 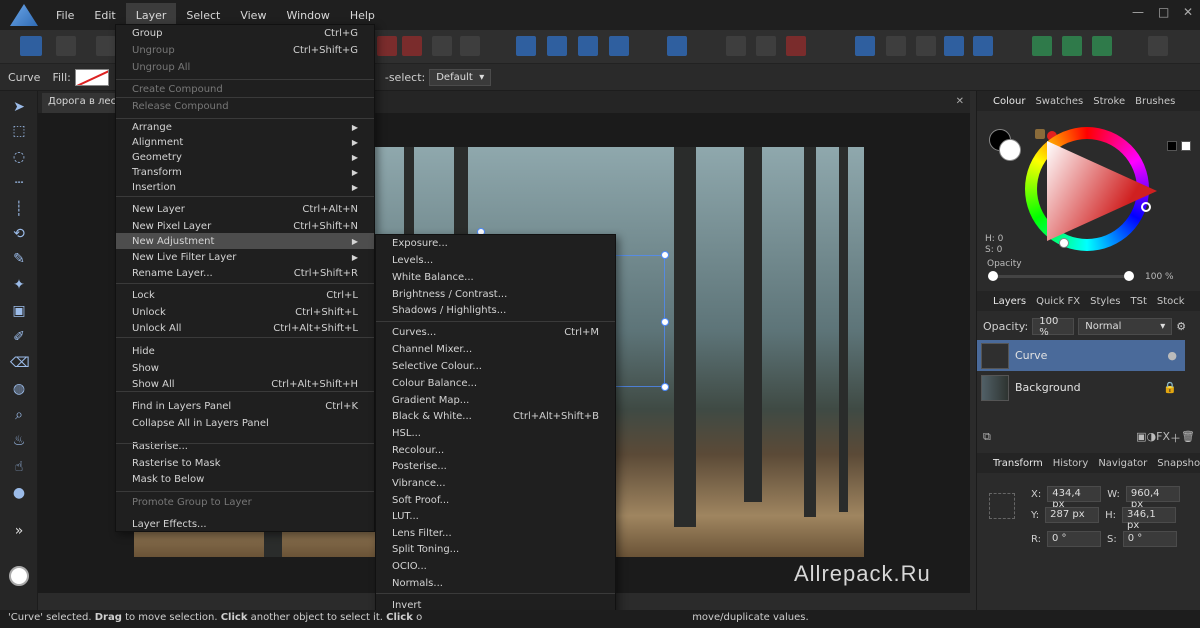 I want to click on flip-horizontal-icon, so click(x=526, y=46).